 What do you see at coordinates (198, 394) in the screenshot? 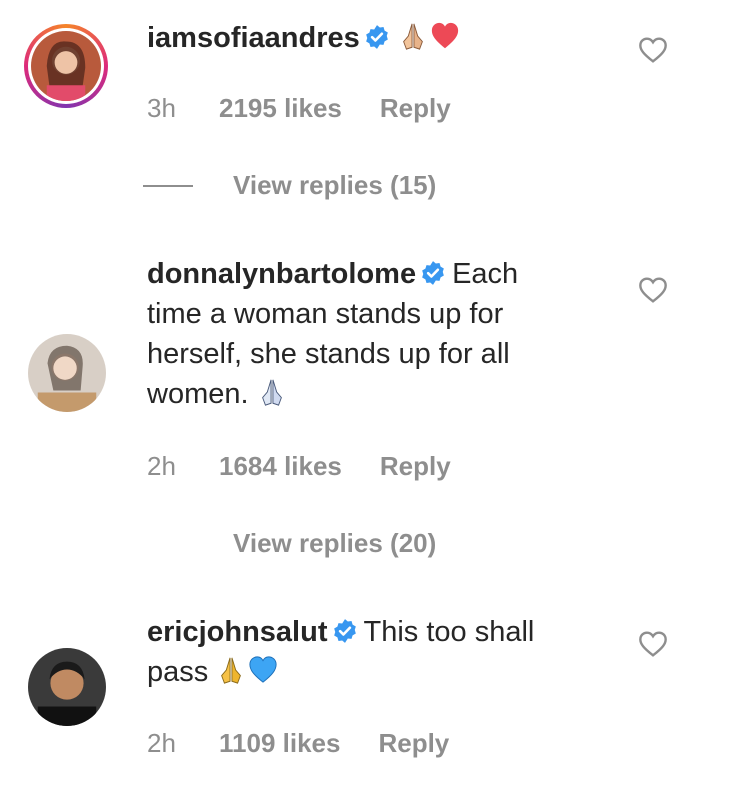
I see `comment-text: women.` at bounding box center [198, 394].